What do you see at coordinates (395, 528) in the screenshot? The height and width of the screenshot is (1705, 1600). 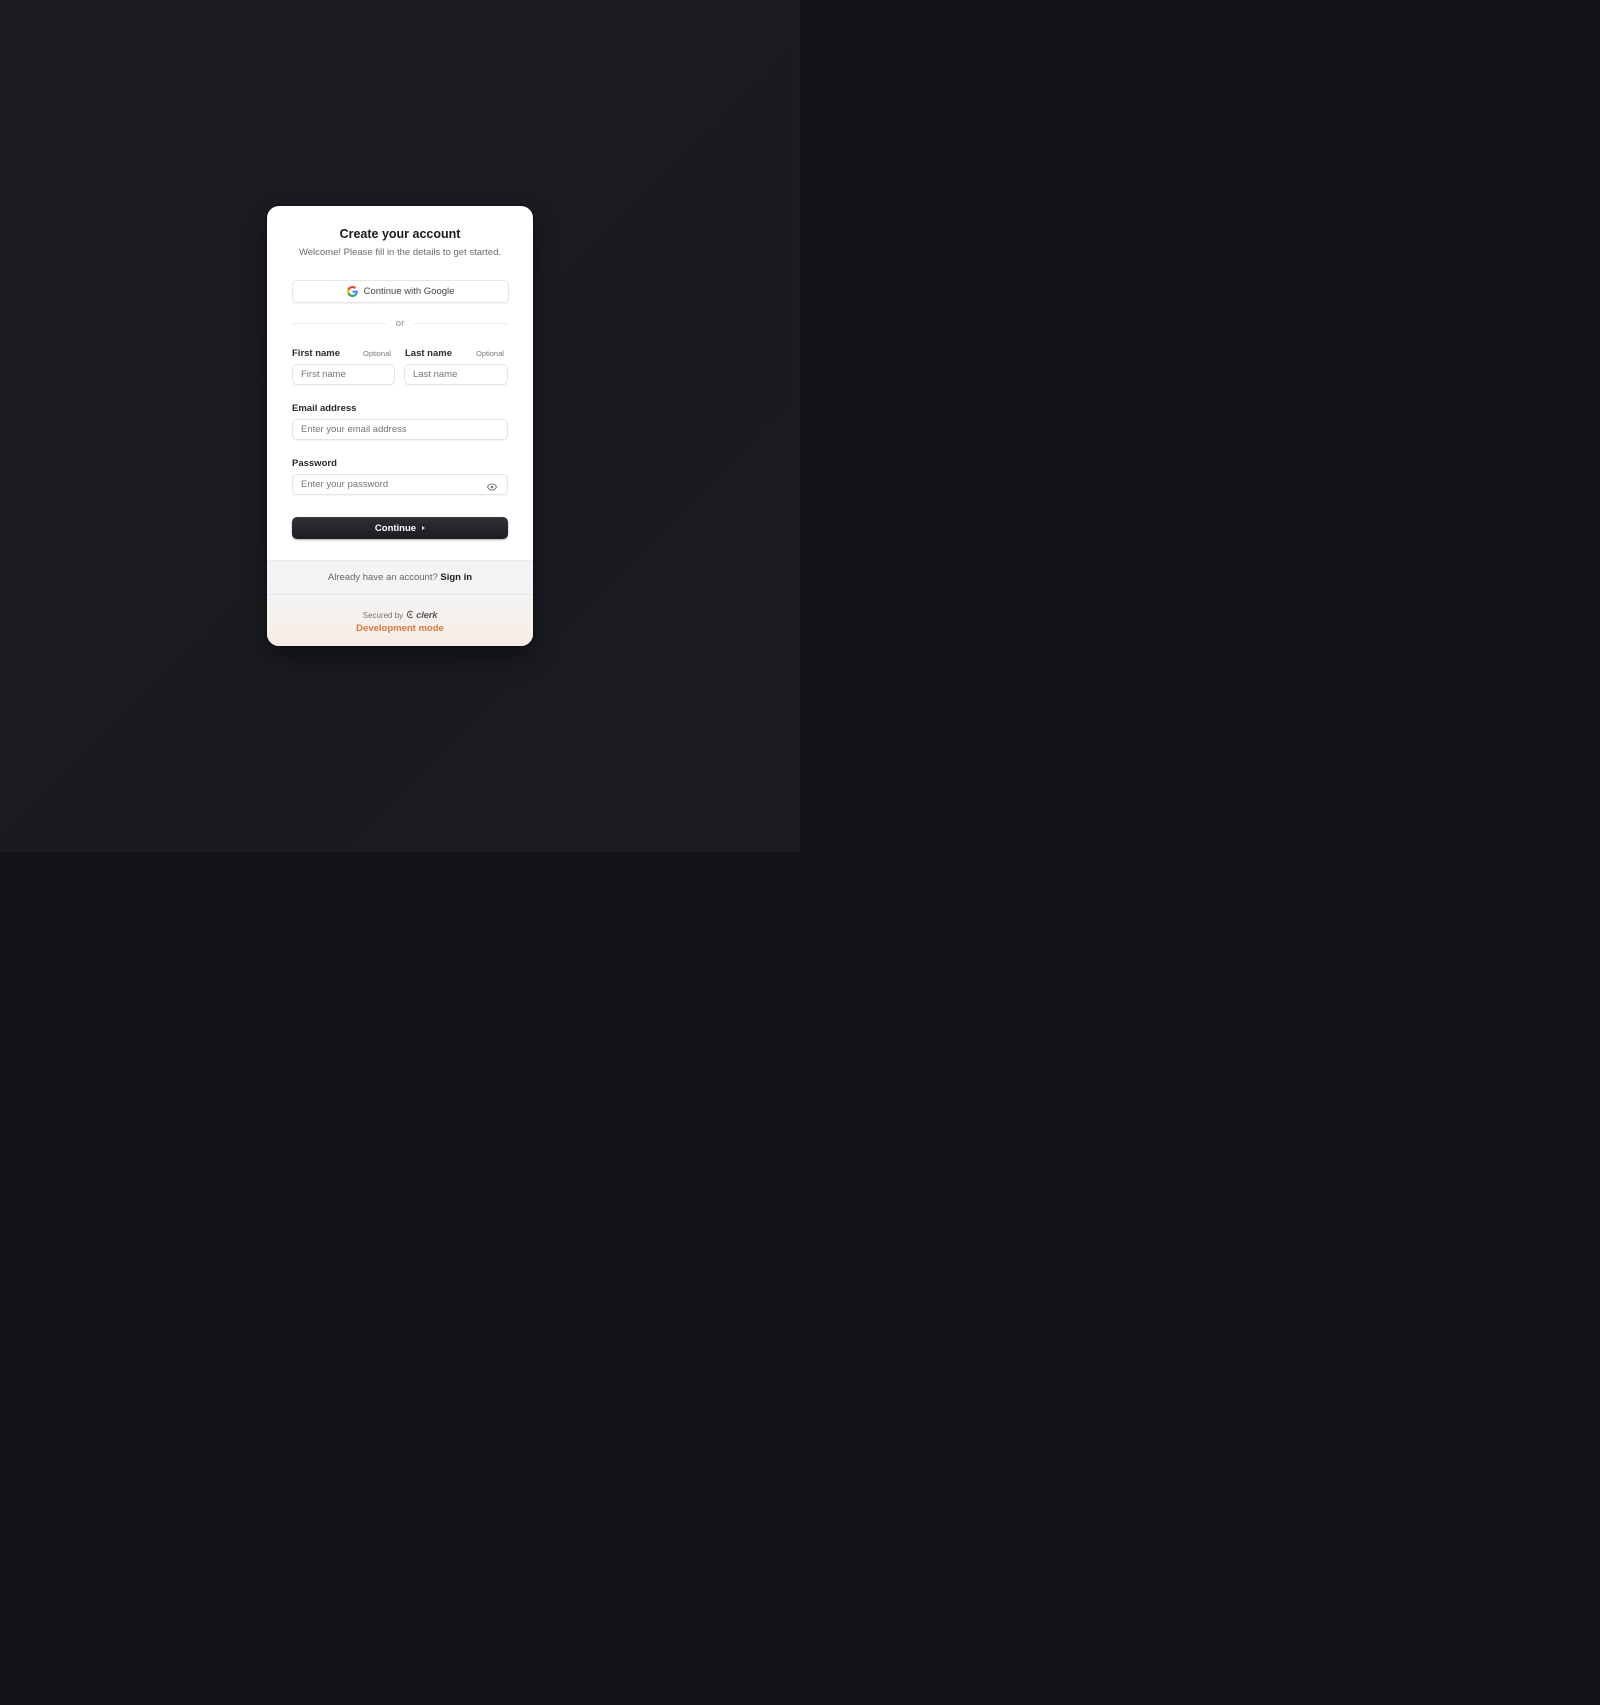 I see `continue-button-label: Continue` at bounding box center [395, 528].